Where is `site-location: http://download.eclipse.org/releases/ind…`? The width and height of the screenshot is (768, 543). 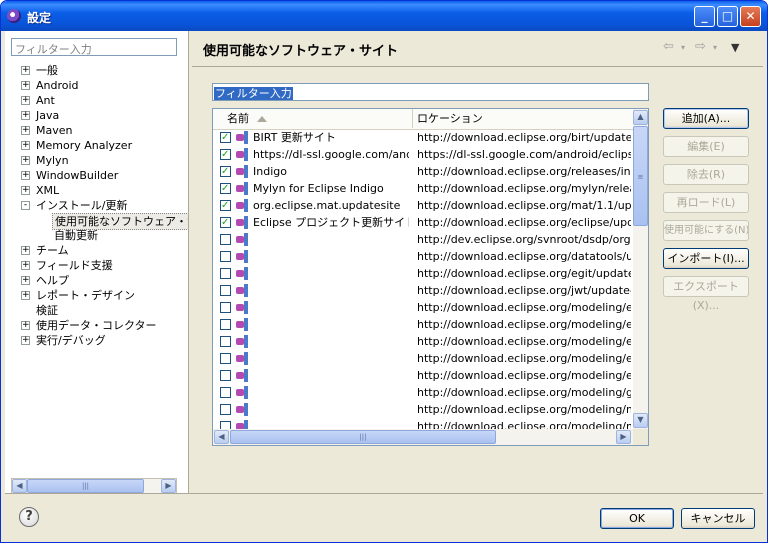
site-location: http://download.eclipse.org/releases/ind… is located at coordinates (524, 171).